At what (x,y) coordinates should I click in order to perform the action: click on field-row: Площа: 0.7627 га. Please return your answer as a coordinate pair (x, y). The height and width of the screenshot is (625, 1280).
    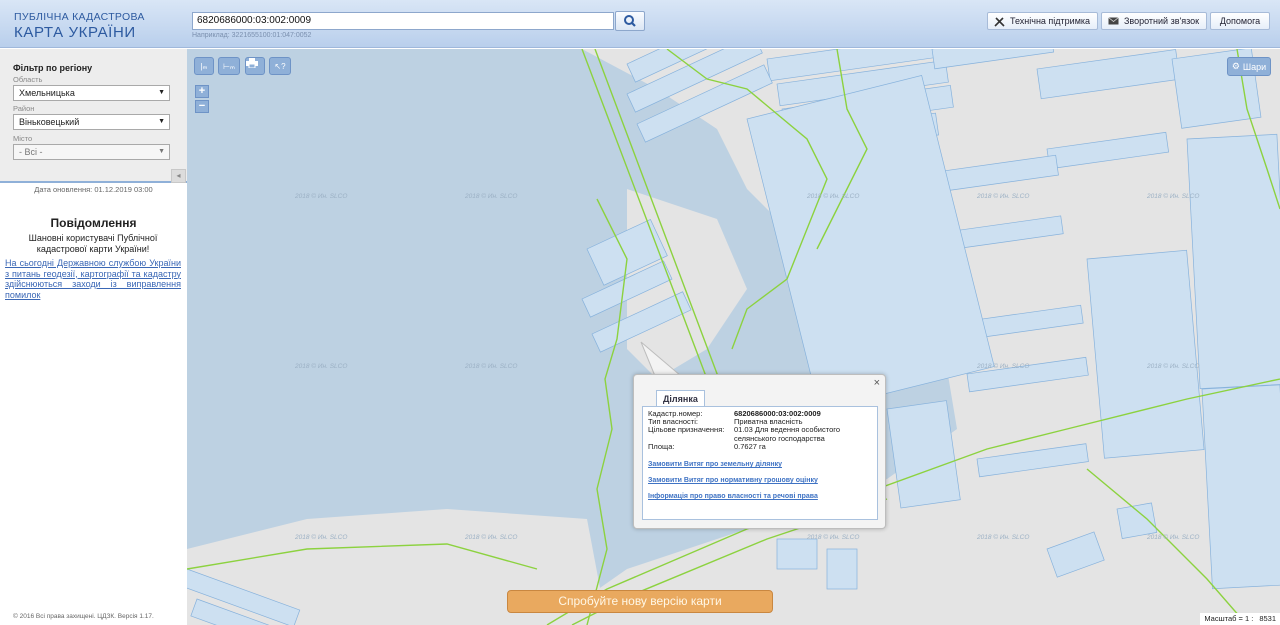
    Looking at the image, I should click on (760, 446).